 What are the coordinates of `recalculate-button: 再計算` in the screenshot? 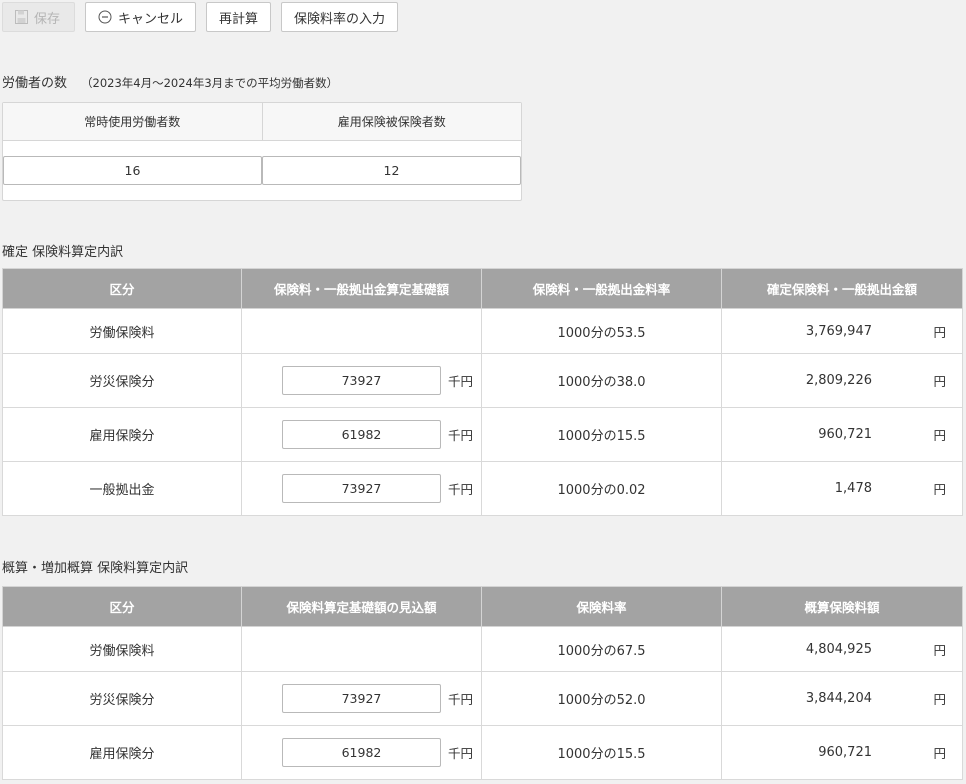 It's located at (239, 17).